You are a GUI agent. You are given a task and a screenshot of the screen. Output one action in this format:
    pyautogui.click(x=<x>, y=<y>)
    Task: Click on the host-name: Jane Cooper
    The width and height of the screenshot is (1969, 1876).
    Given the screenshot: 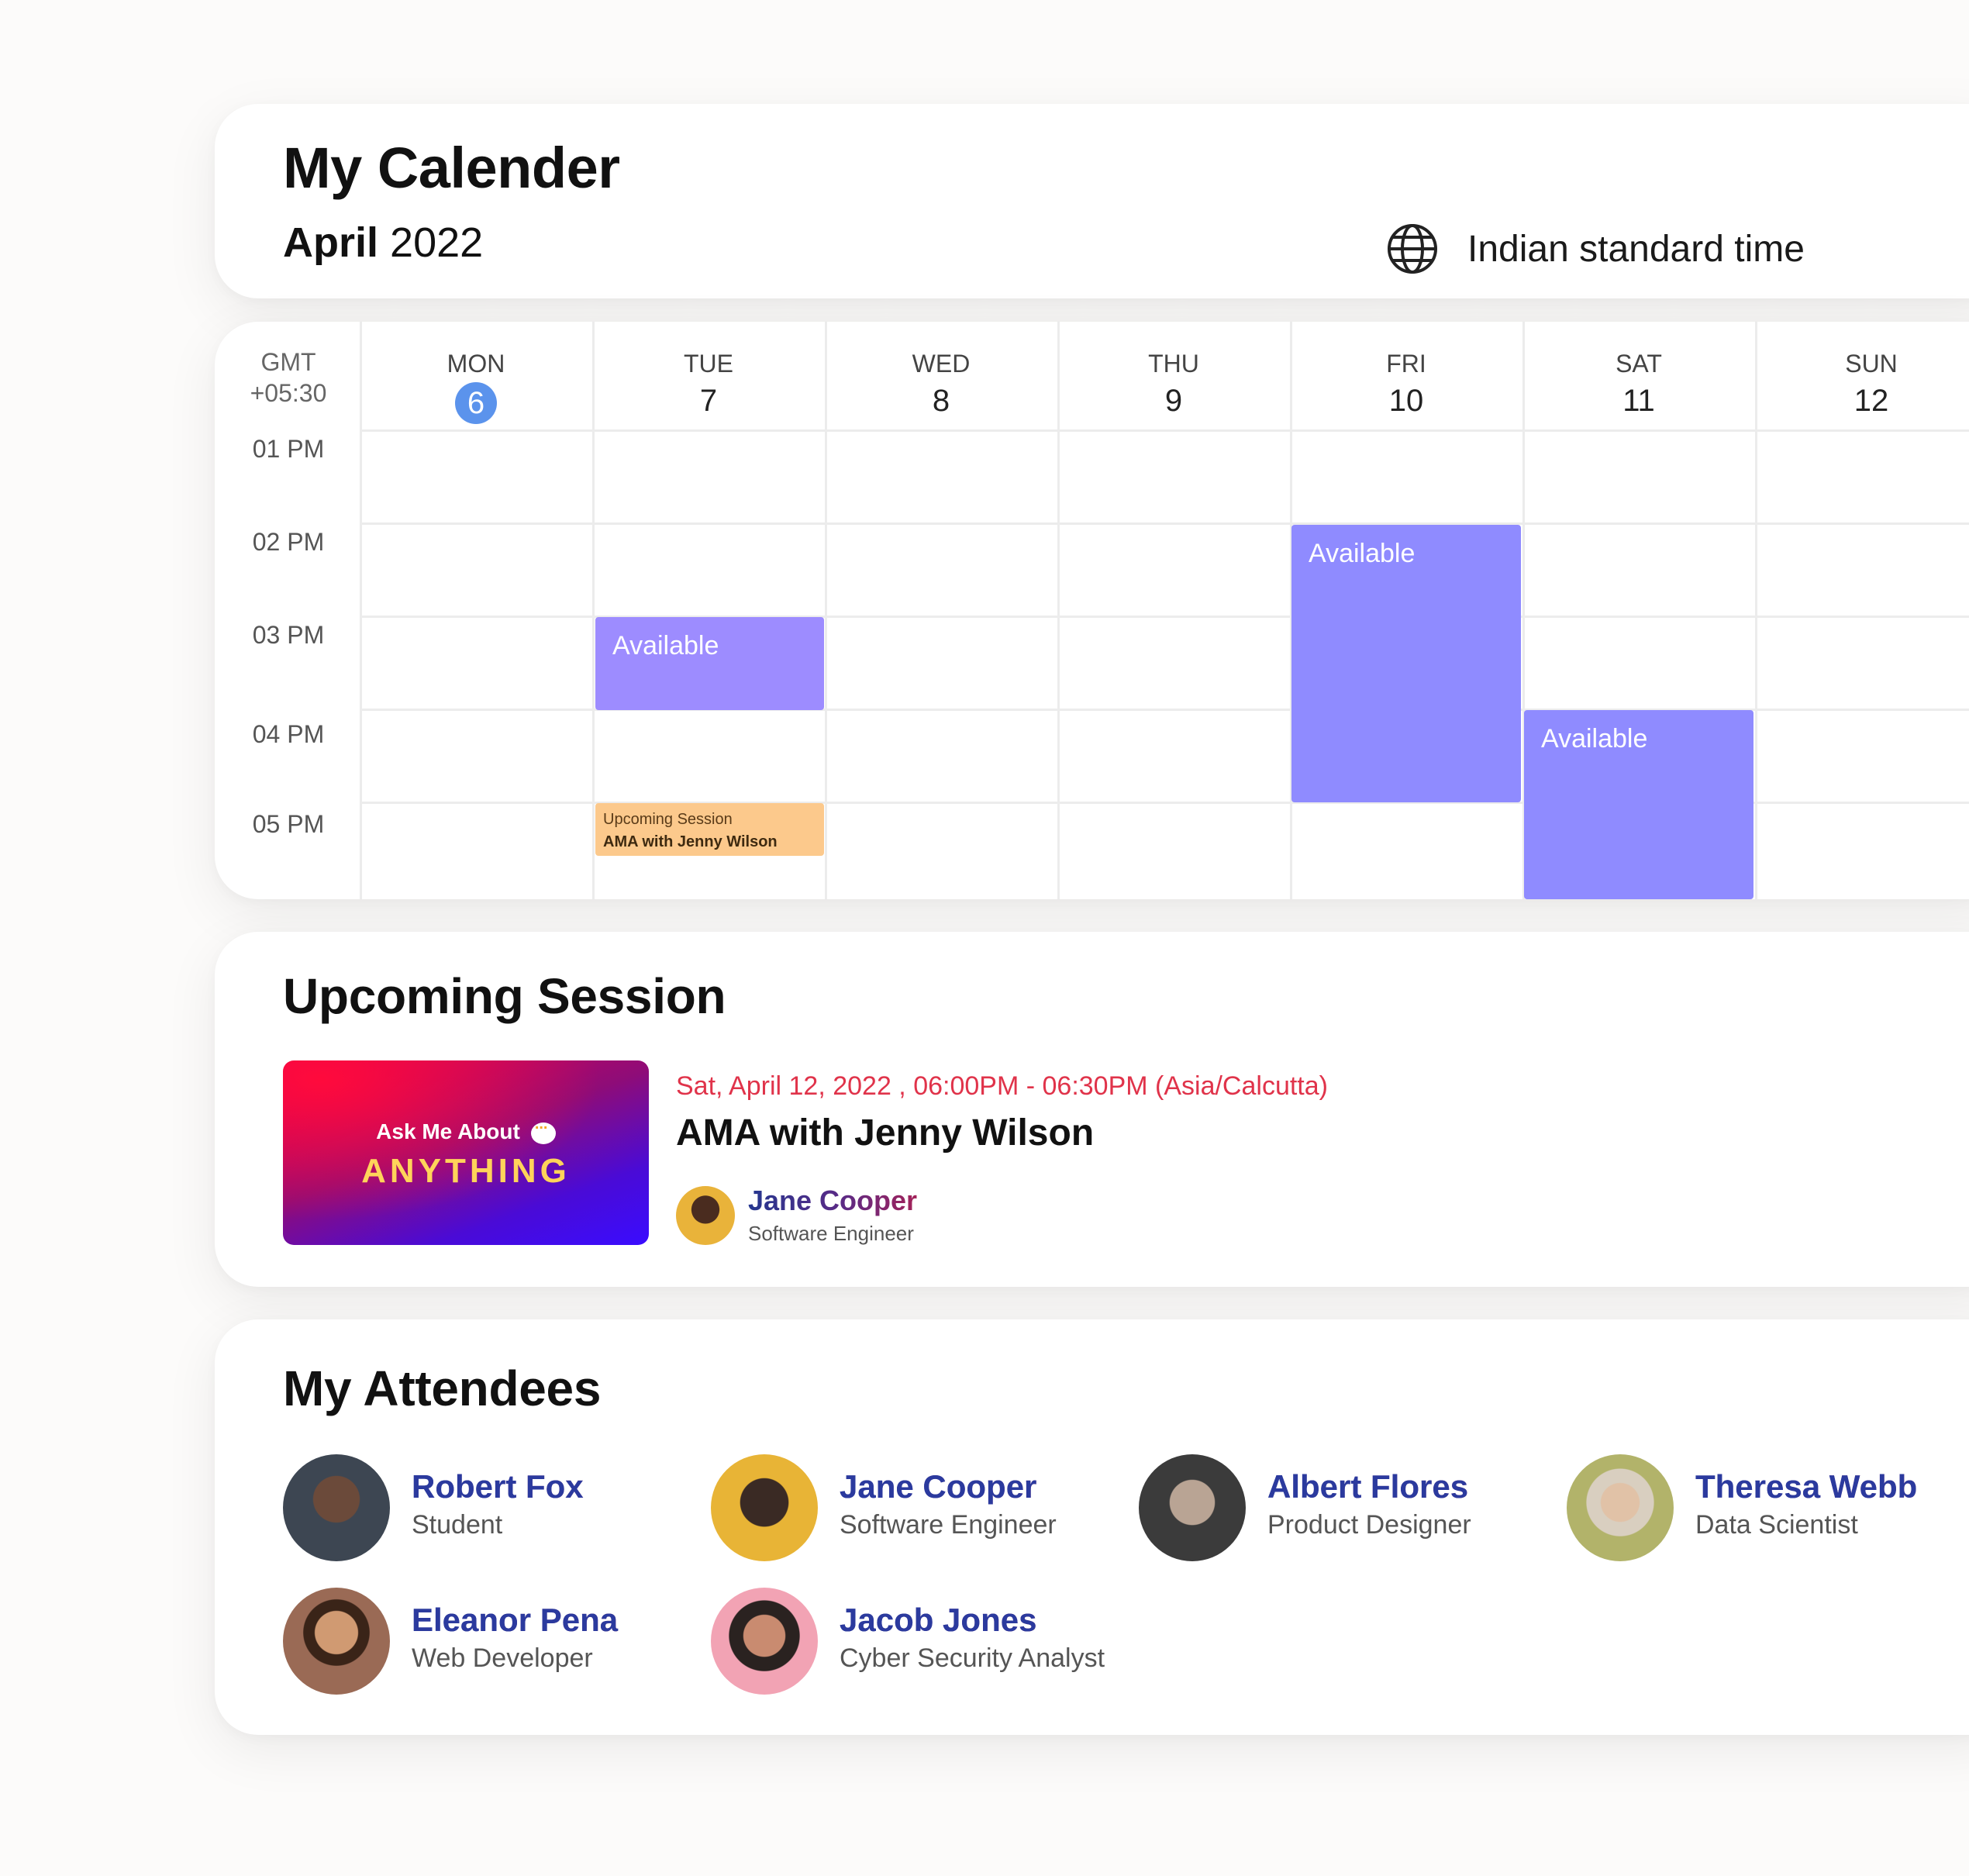 What is the action you would take?
    pyautogui.click(x=832, y=1201)
    